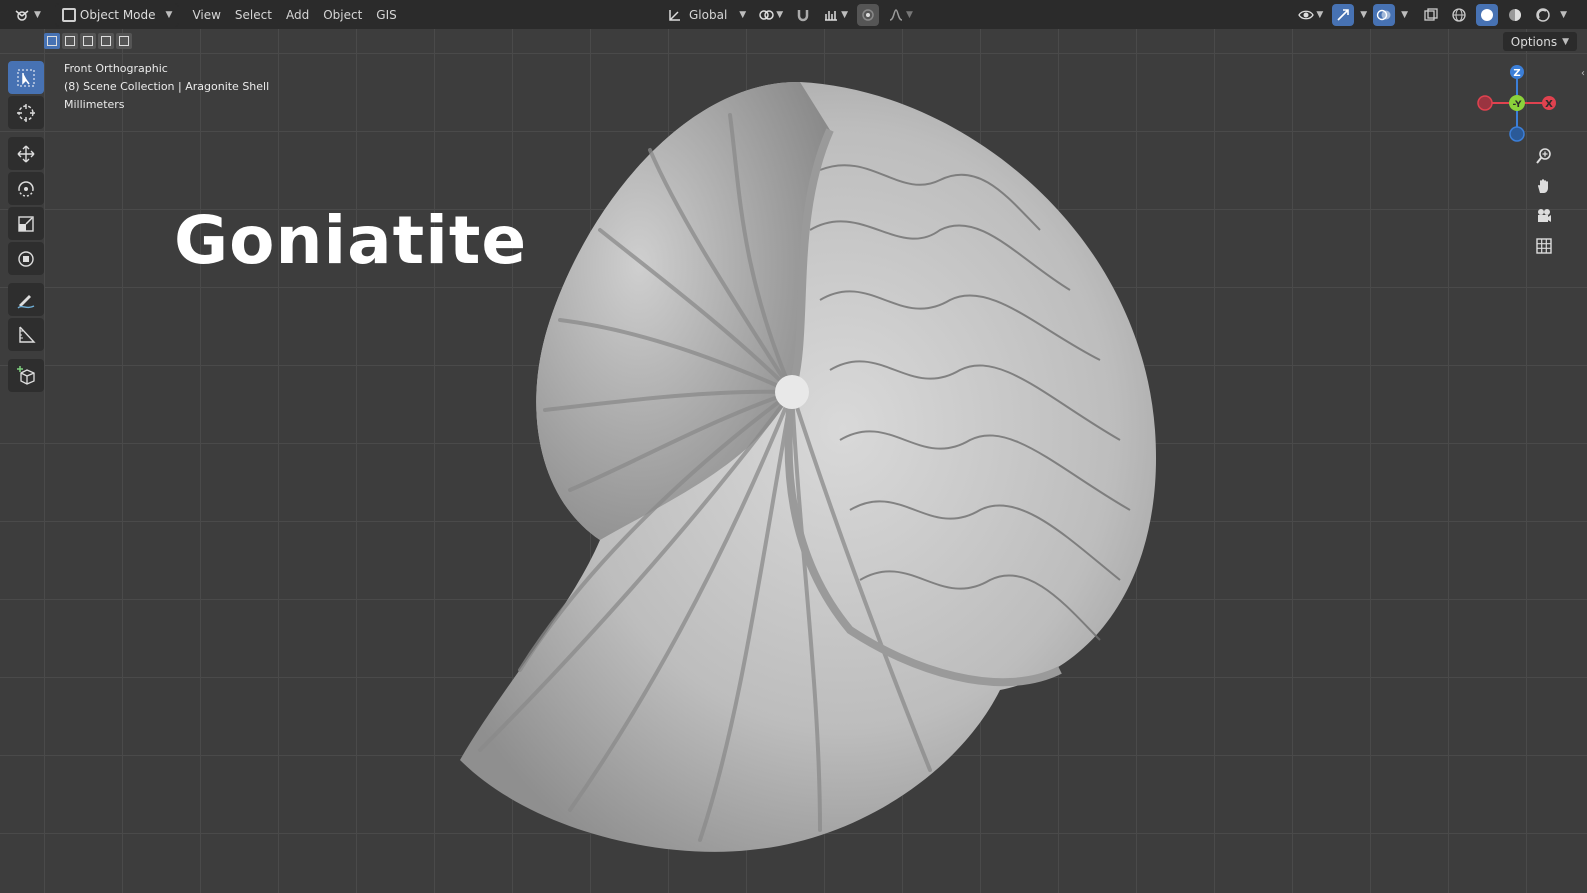 Image resolution: width=1587 pixels, height=893 pixels. I want to click on eye-icon, so click(1306, 15).